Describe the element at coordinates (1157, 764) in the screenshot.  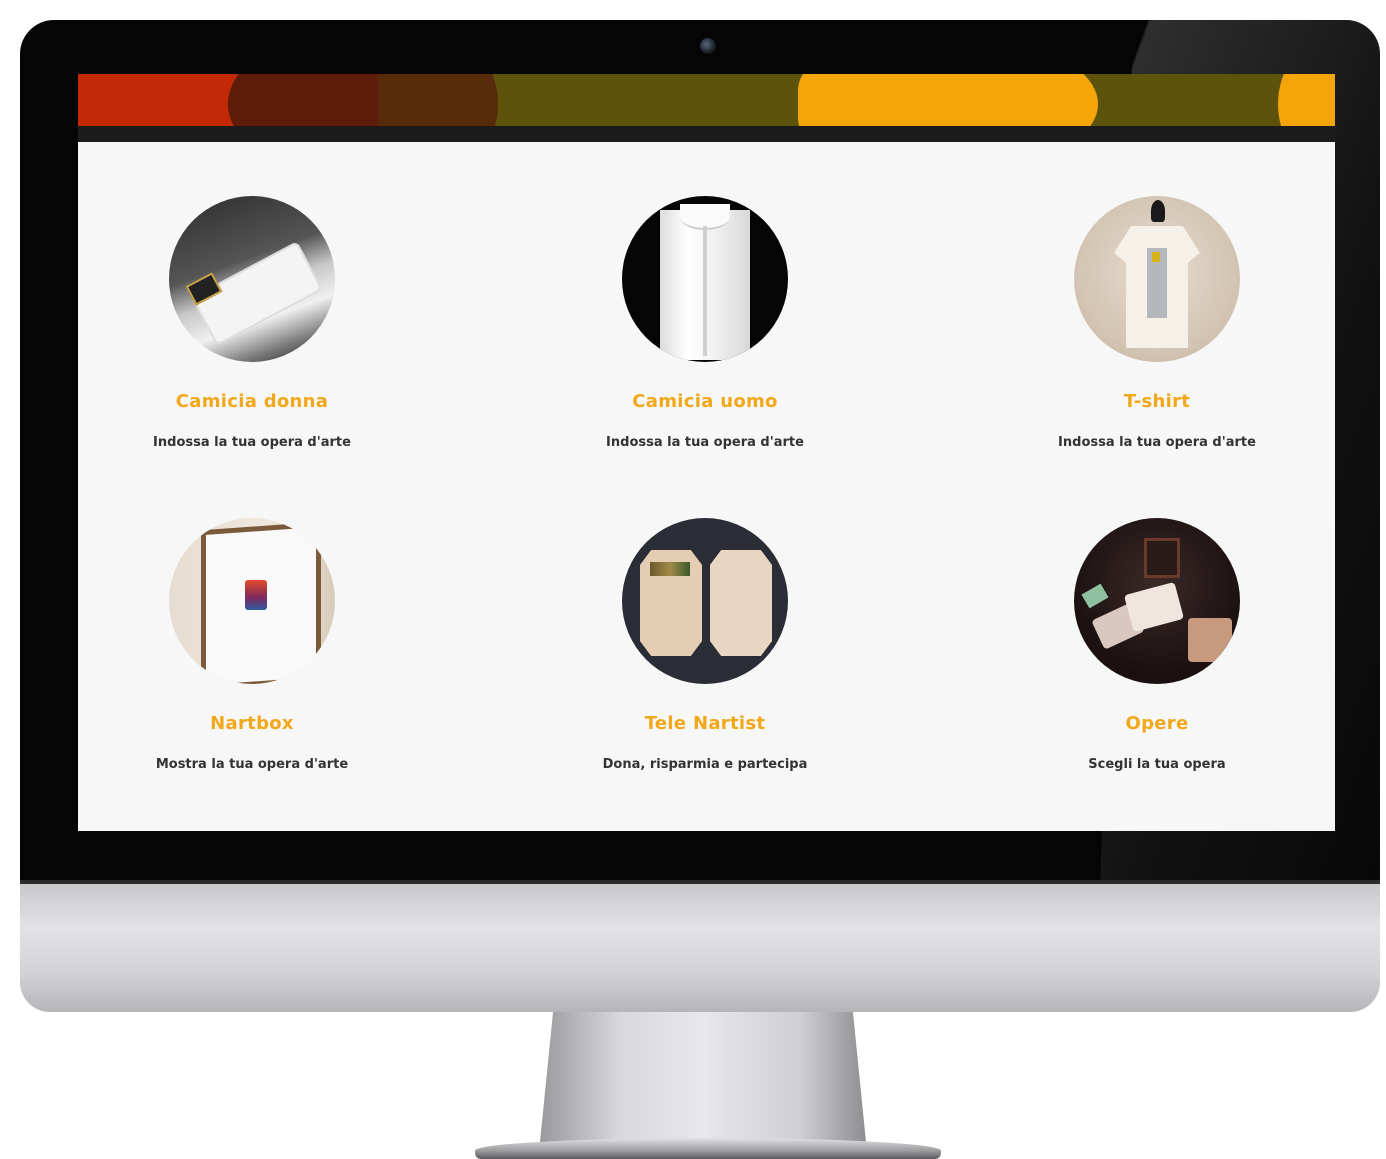
I see `product-subtitle: Scegli la tua opera` at that location.